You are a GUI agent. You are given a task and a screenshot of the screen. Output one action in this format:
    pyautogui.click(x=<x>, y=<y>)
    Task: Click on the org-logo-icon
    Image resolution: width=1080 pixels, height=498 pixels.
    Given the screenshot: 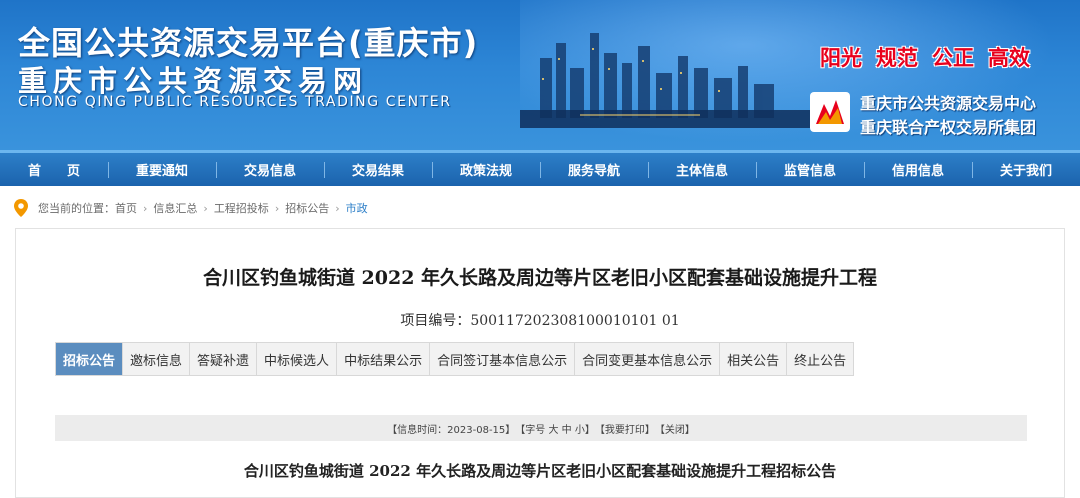 What is the action you would take?
    pyautogui.click(x=830, y=112)
    